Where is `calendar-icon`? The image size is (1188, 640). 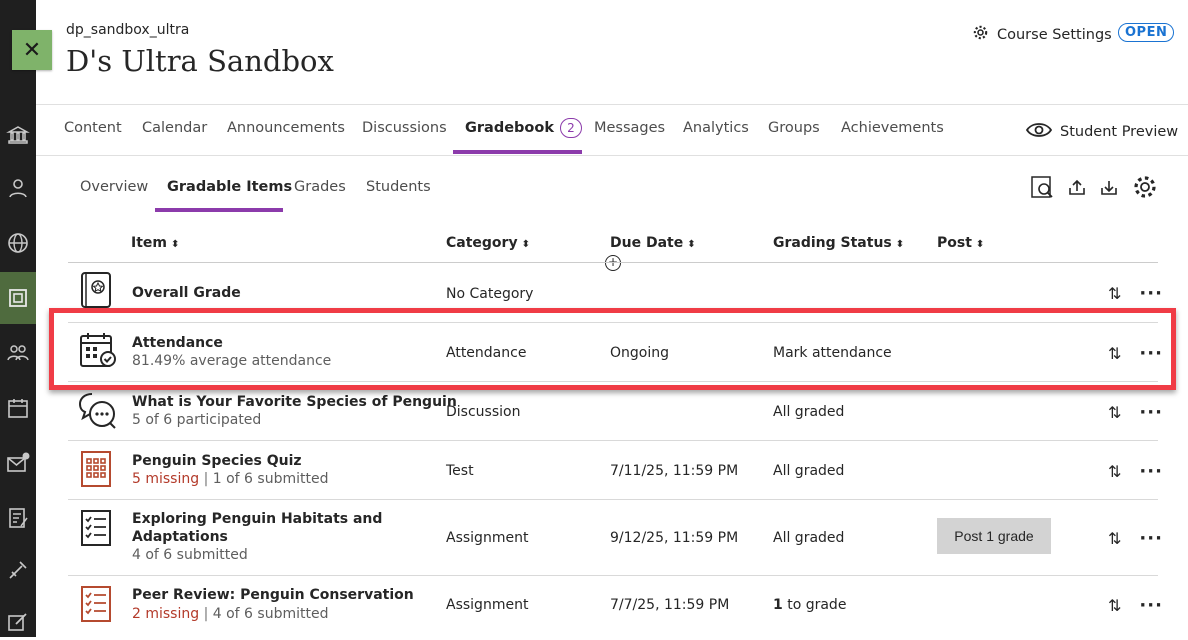
calendar-icon is located at coordinates (18, 408).